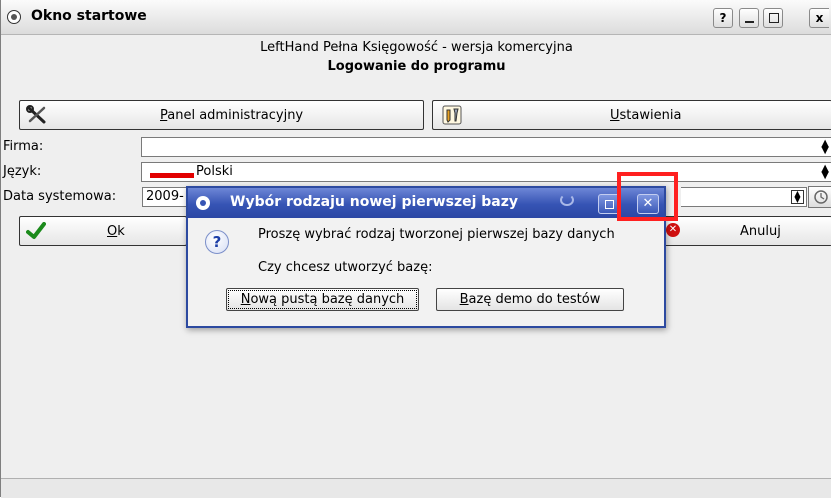  I want to click on tools-icon, so click(36, 114).